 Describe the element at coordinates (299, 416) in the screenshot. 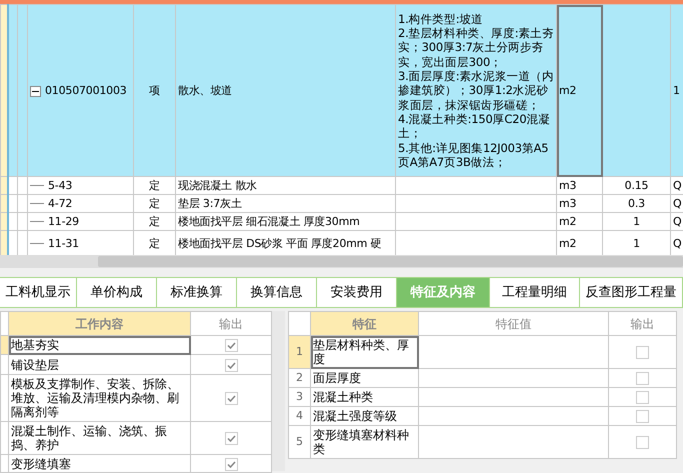

I see `row-number: 4` at that location.